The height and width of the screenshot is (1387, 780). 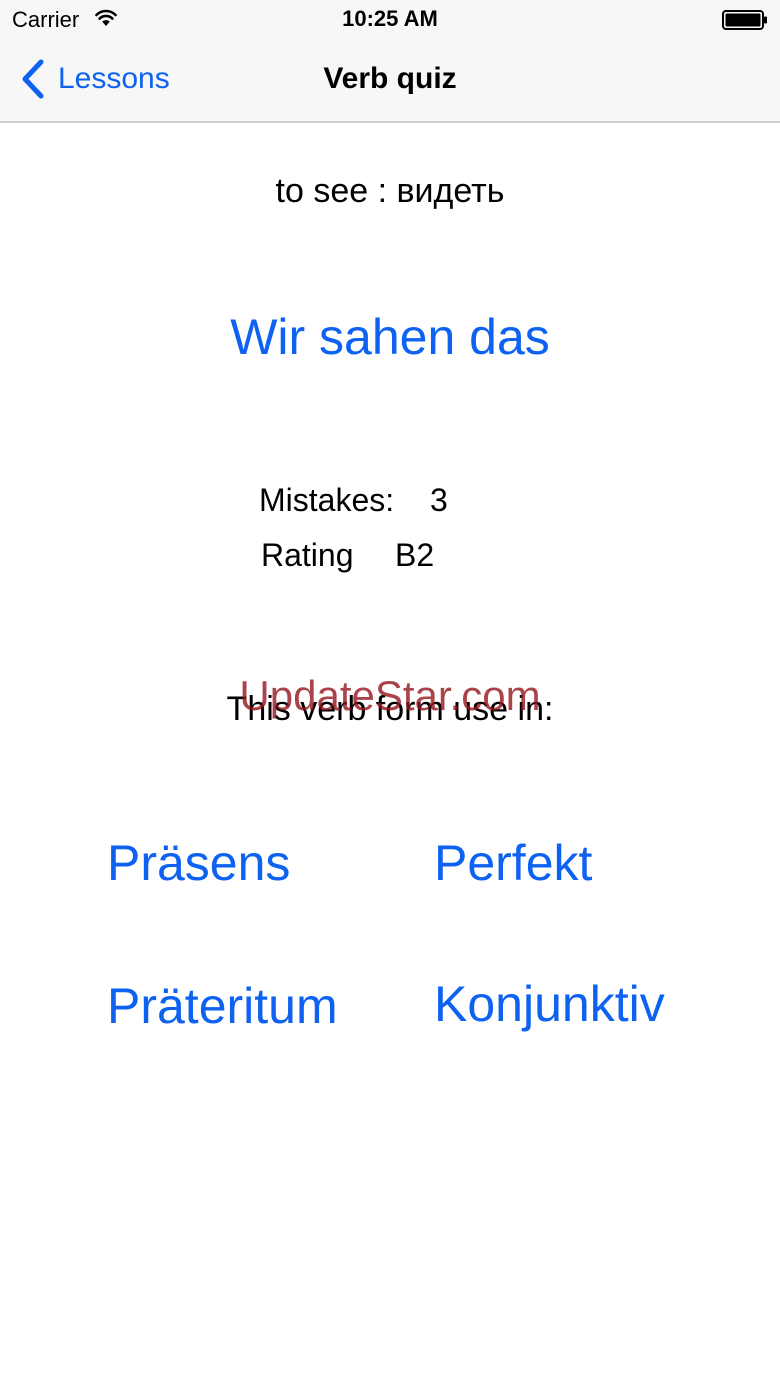 I want to click on status-time: 10:25 AM, so click(x=390, y=18).